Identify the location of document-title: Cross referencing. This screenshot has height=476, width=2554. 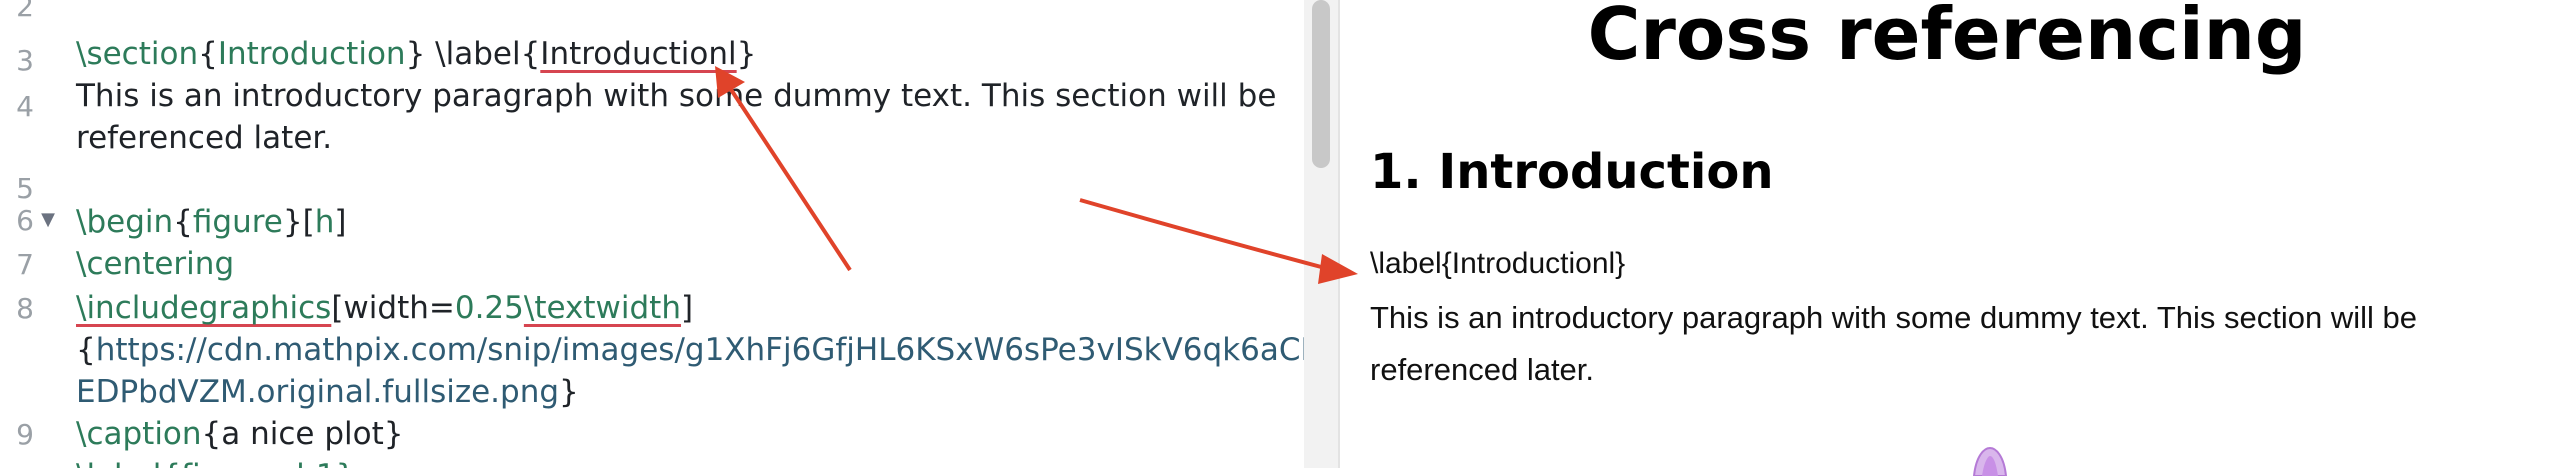
(1947, 38).